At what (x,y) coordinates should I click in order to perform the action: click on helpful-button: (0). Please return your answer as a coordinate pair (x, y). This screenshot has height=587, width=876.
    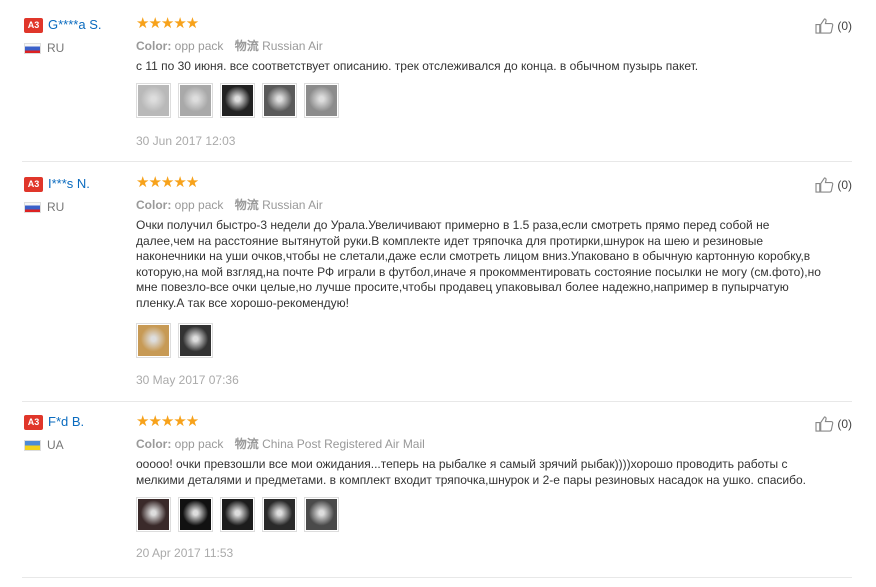
    Looking at the image, I should click on (833, 423).